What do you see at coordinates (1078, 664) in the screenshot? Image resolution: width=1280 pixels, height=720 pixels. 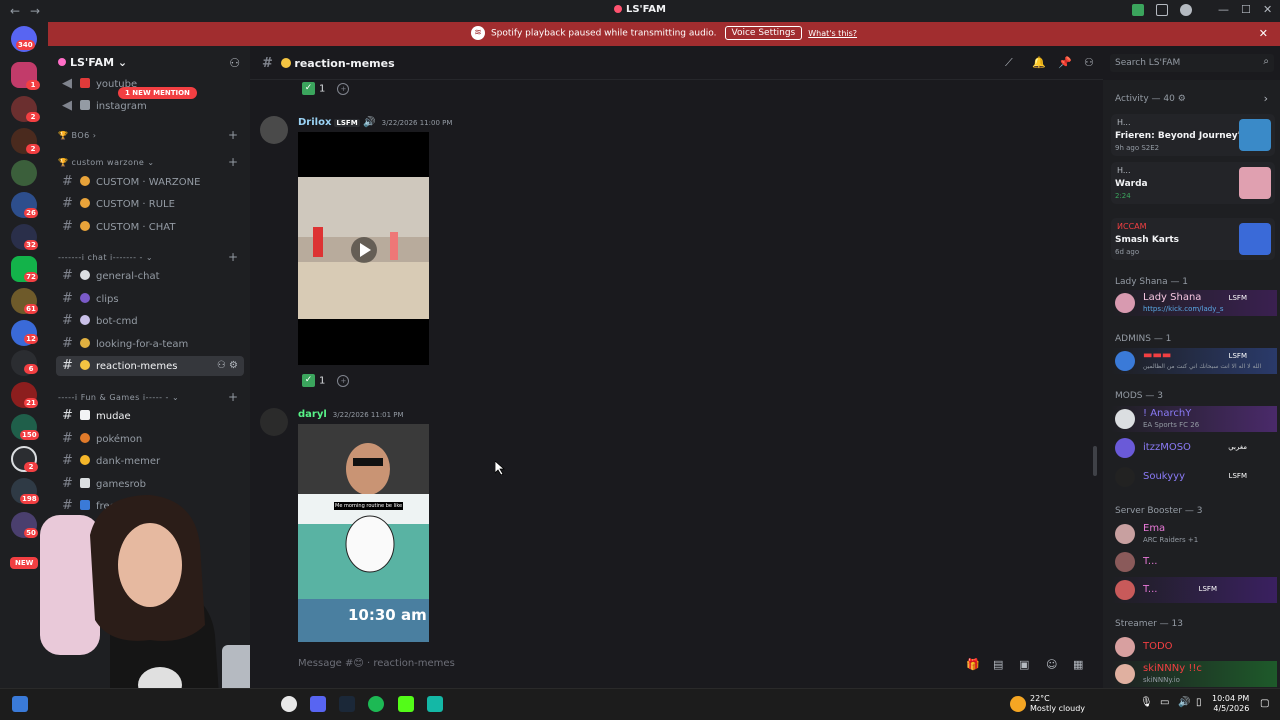 I see `apps-icon: ▦` at bounding box center [1078, 664].